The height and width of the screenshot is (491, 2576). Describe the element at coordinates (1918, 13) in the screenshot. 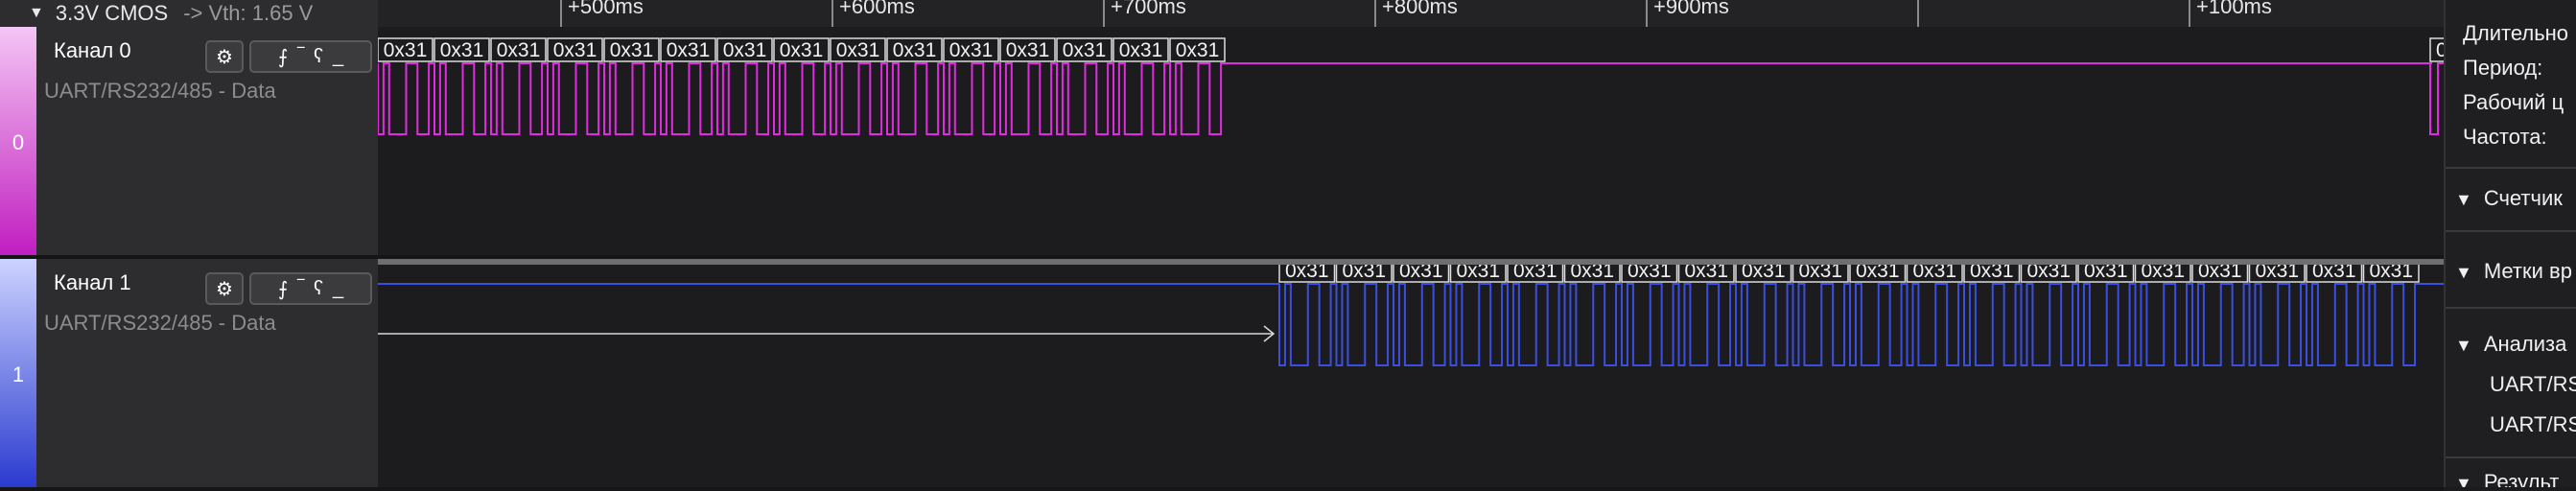

I see `ruler-tick` at that location.